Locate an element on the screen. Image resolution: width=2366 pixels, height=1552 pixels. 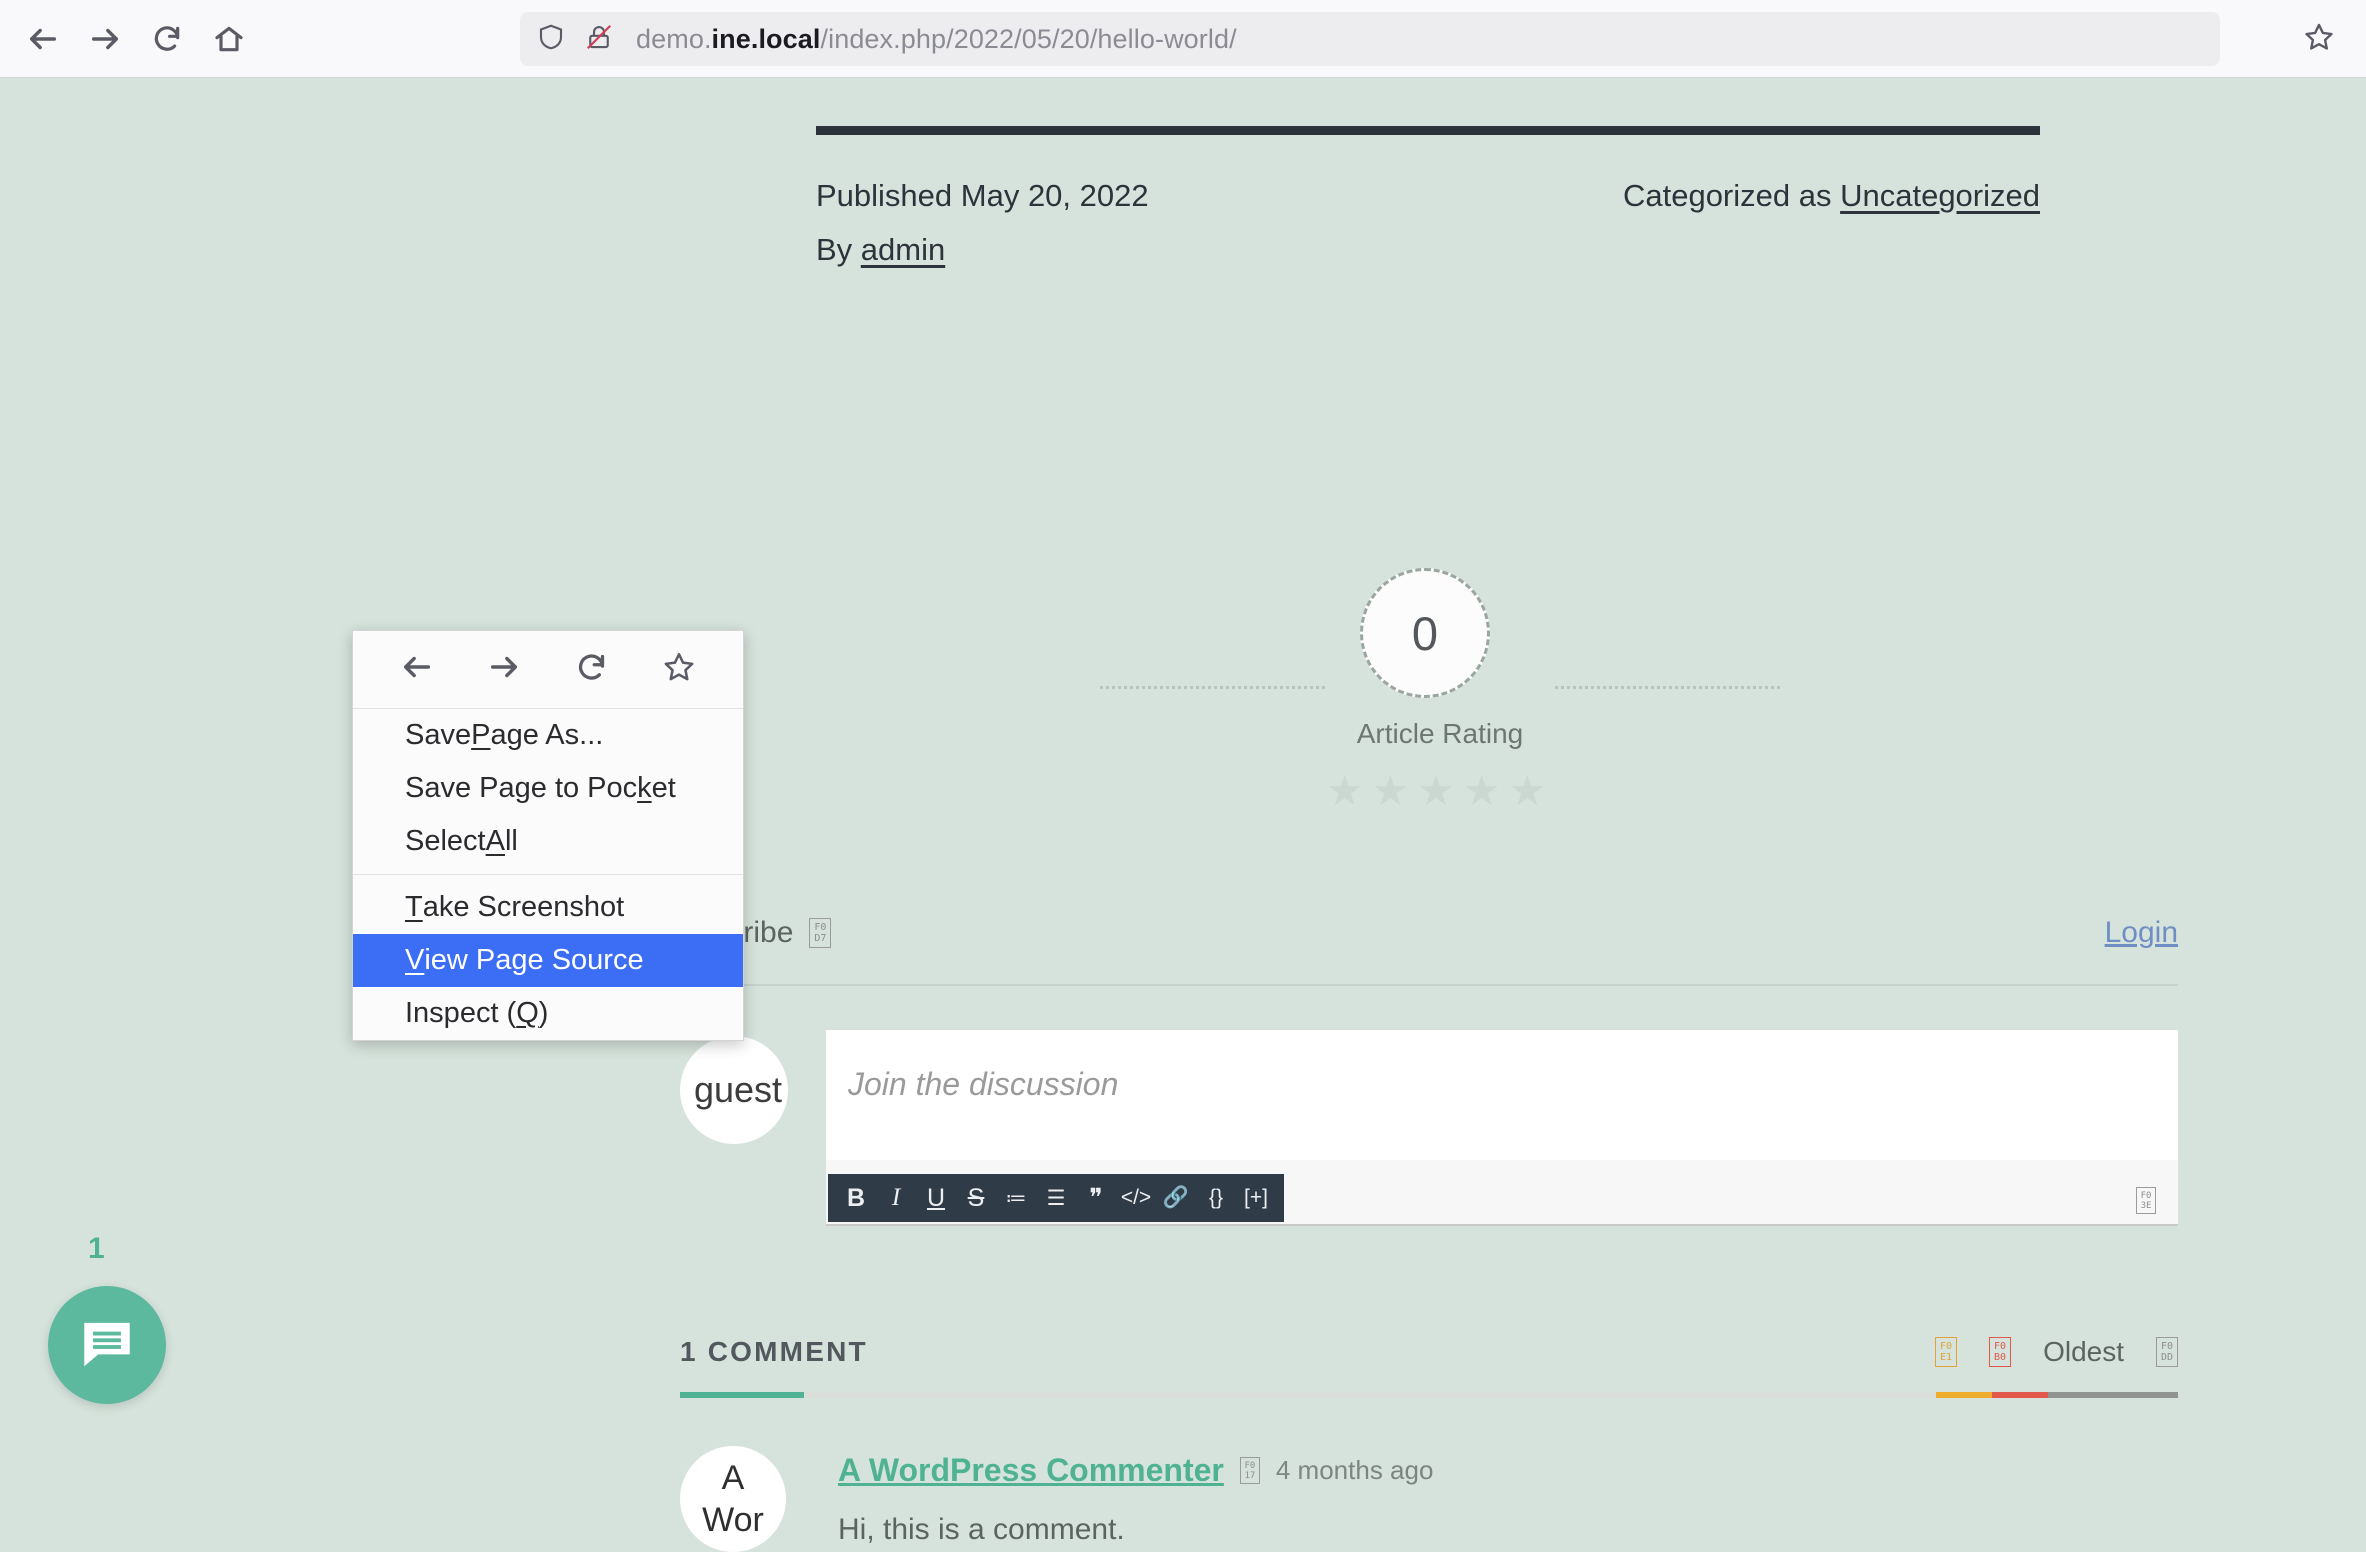
commenter-avatar: A Wor is located at coordinates (733, 1499).